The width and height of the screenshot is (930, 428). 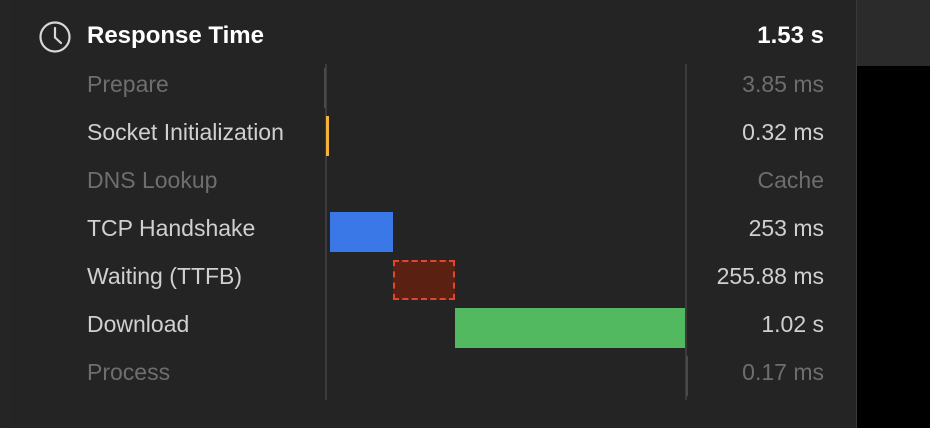 What do you see at coordinates (325, 88) in the screenshot?
I see `prepare-marker` at bounding box center [325, 88].